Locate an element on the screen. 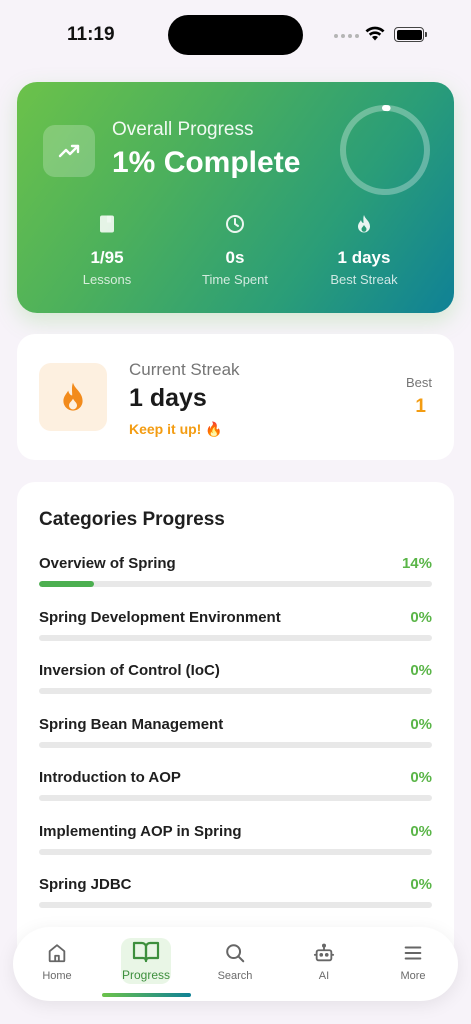 This screenshot has width=471, height=1024. wifi-icon is located at coordinates (375, 33).